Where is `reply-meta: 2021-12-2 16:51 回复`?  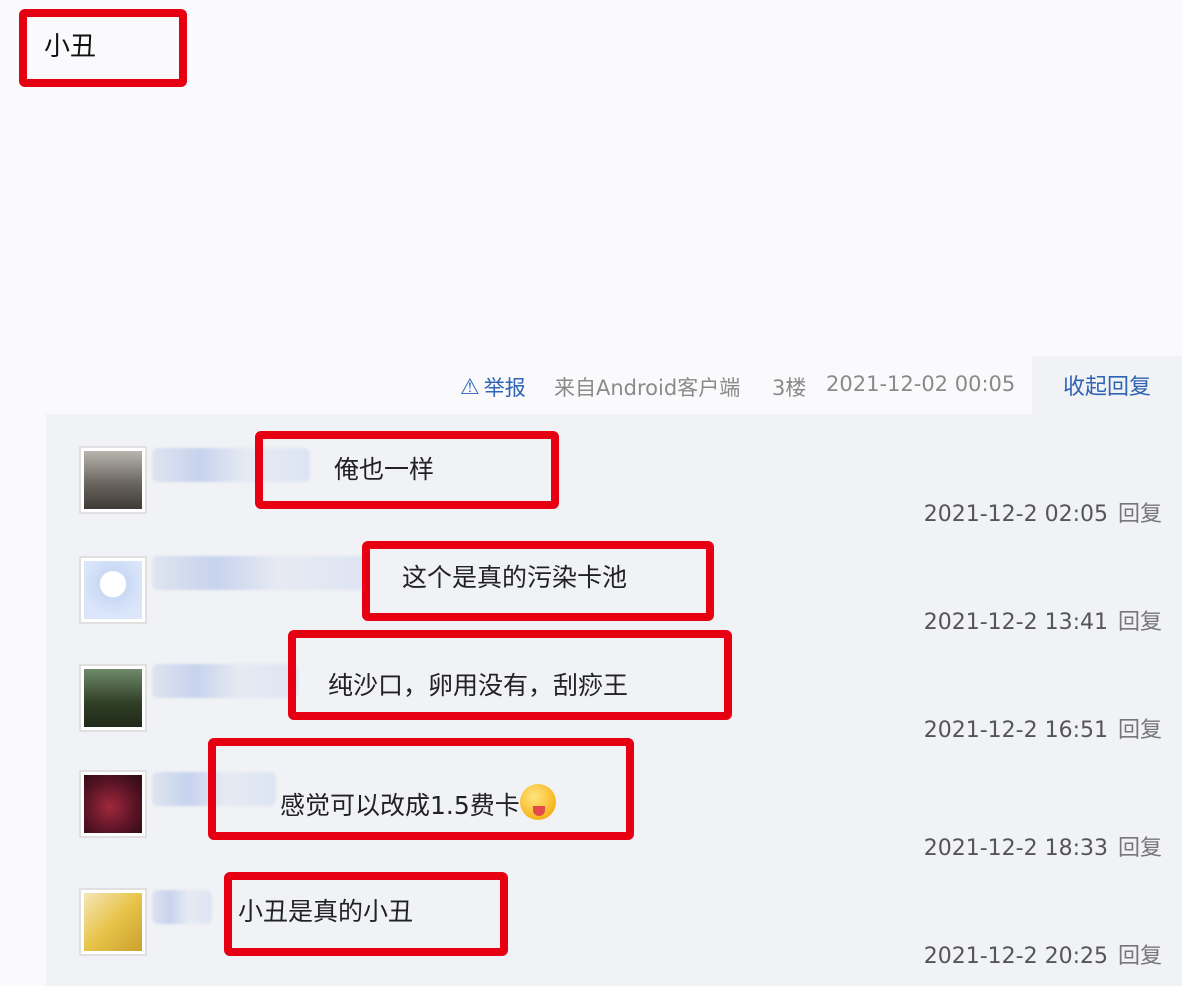 reply-meta: 2021-12-2 16:51 回复 is located at coordinates (1043, 728).